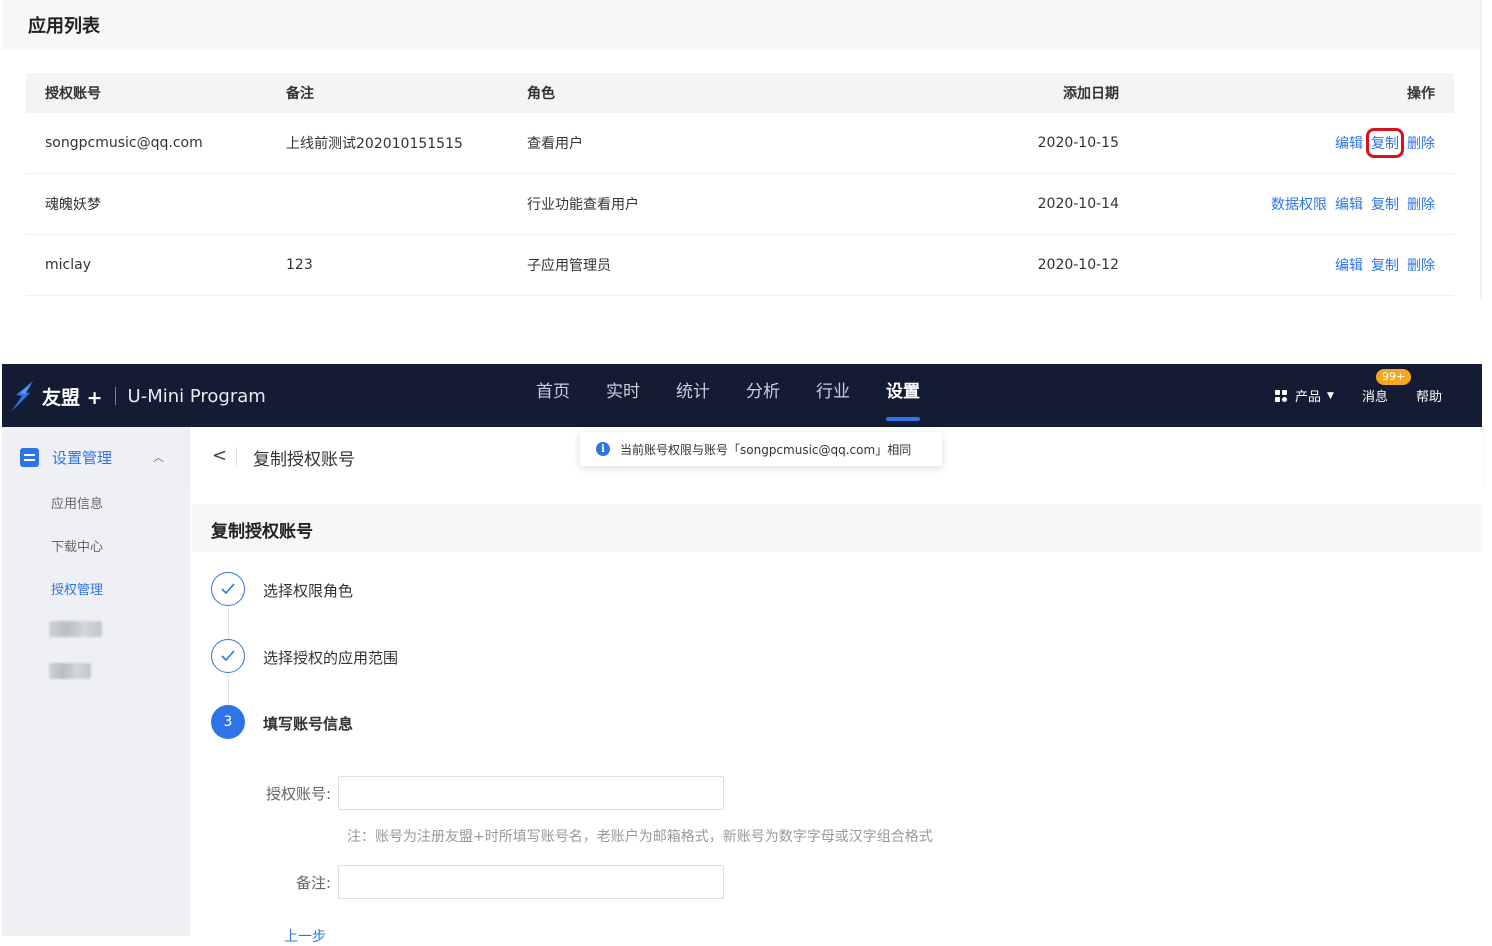 The height and width of the screenshot is (946, 1492). What do you see at coordinates (1091, 94) in the screenshot?
I see `header-date: 添加日期` at bounding box center [1091, 94].